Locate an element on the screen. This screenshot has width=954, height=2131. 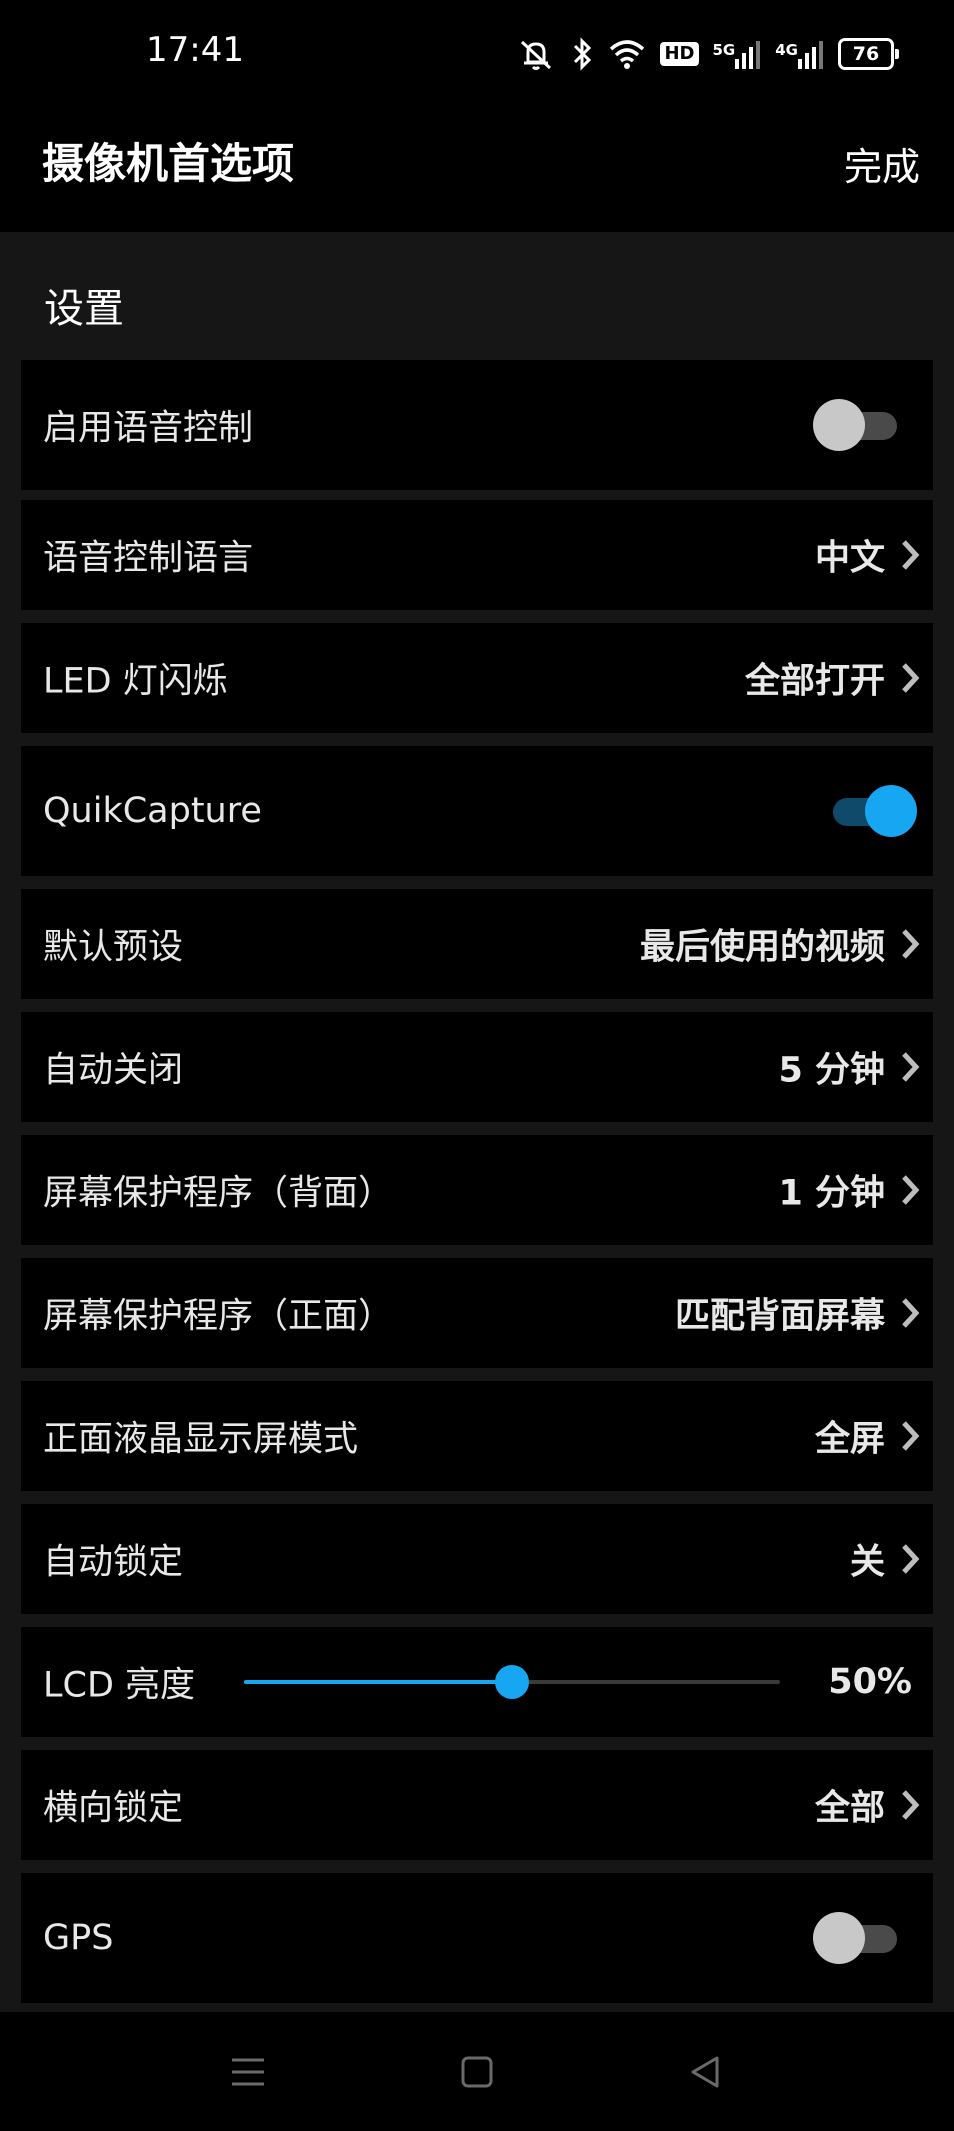
row-lcd-brightness: LCD 亮度 50% is located at coordinates (477, 1682).